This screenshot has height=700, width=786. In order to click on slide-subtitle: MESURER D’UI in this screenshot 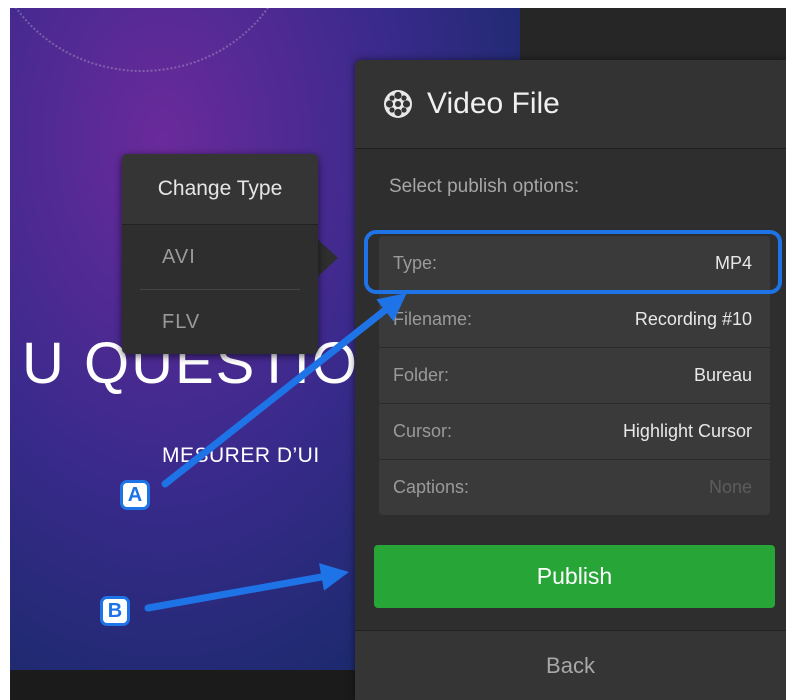, I will do `click(241, 455)`.